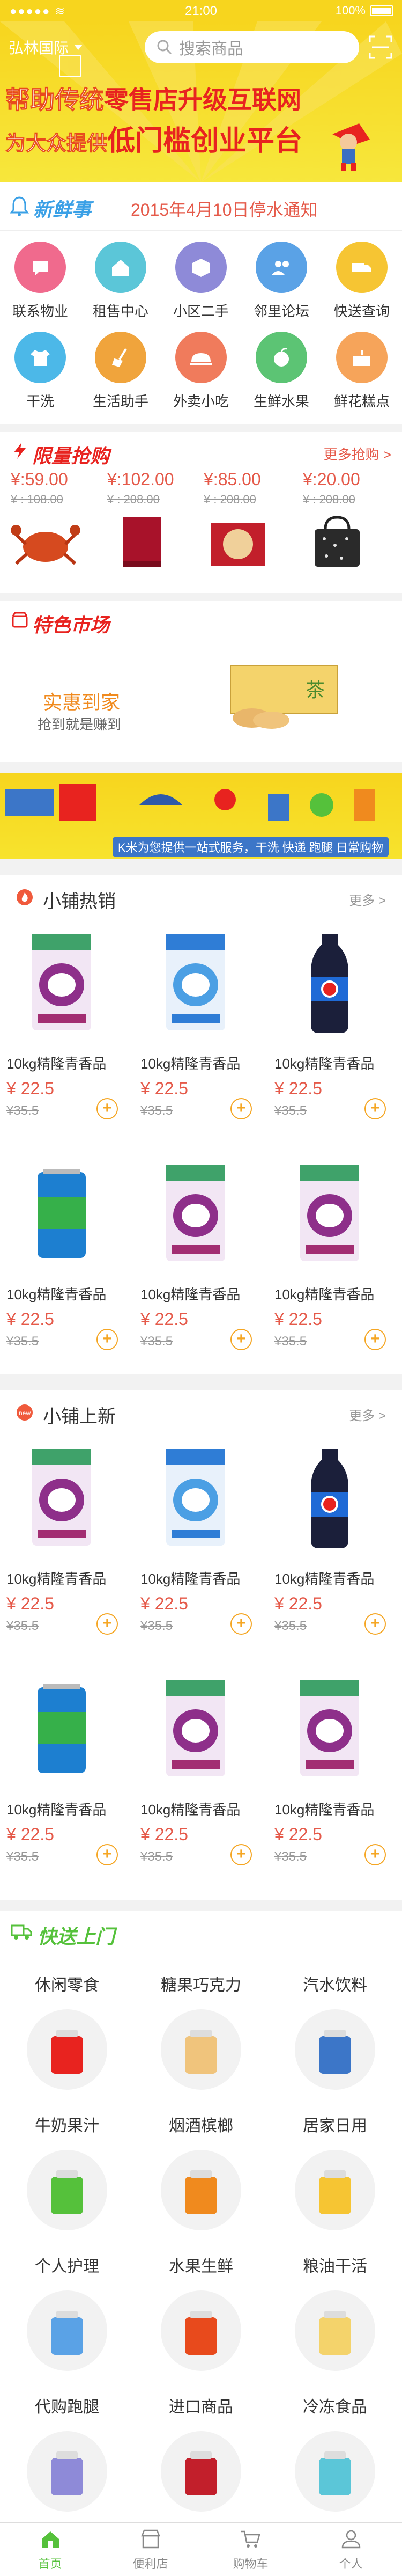 The width and height of the screenshot is (402, 2576). Describe the element at coordinates (316, 690) in the screenshot. I see `svg-text: 茶` at that location.